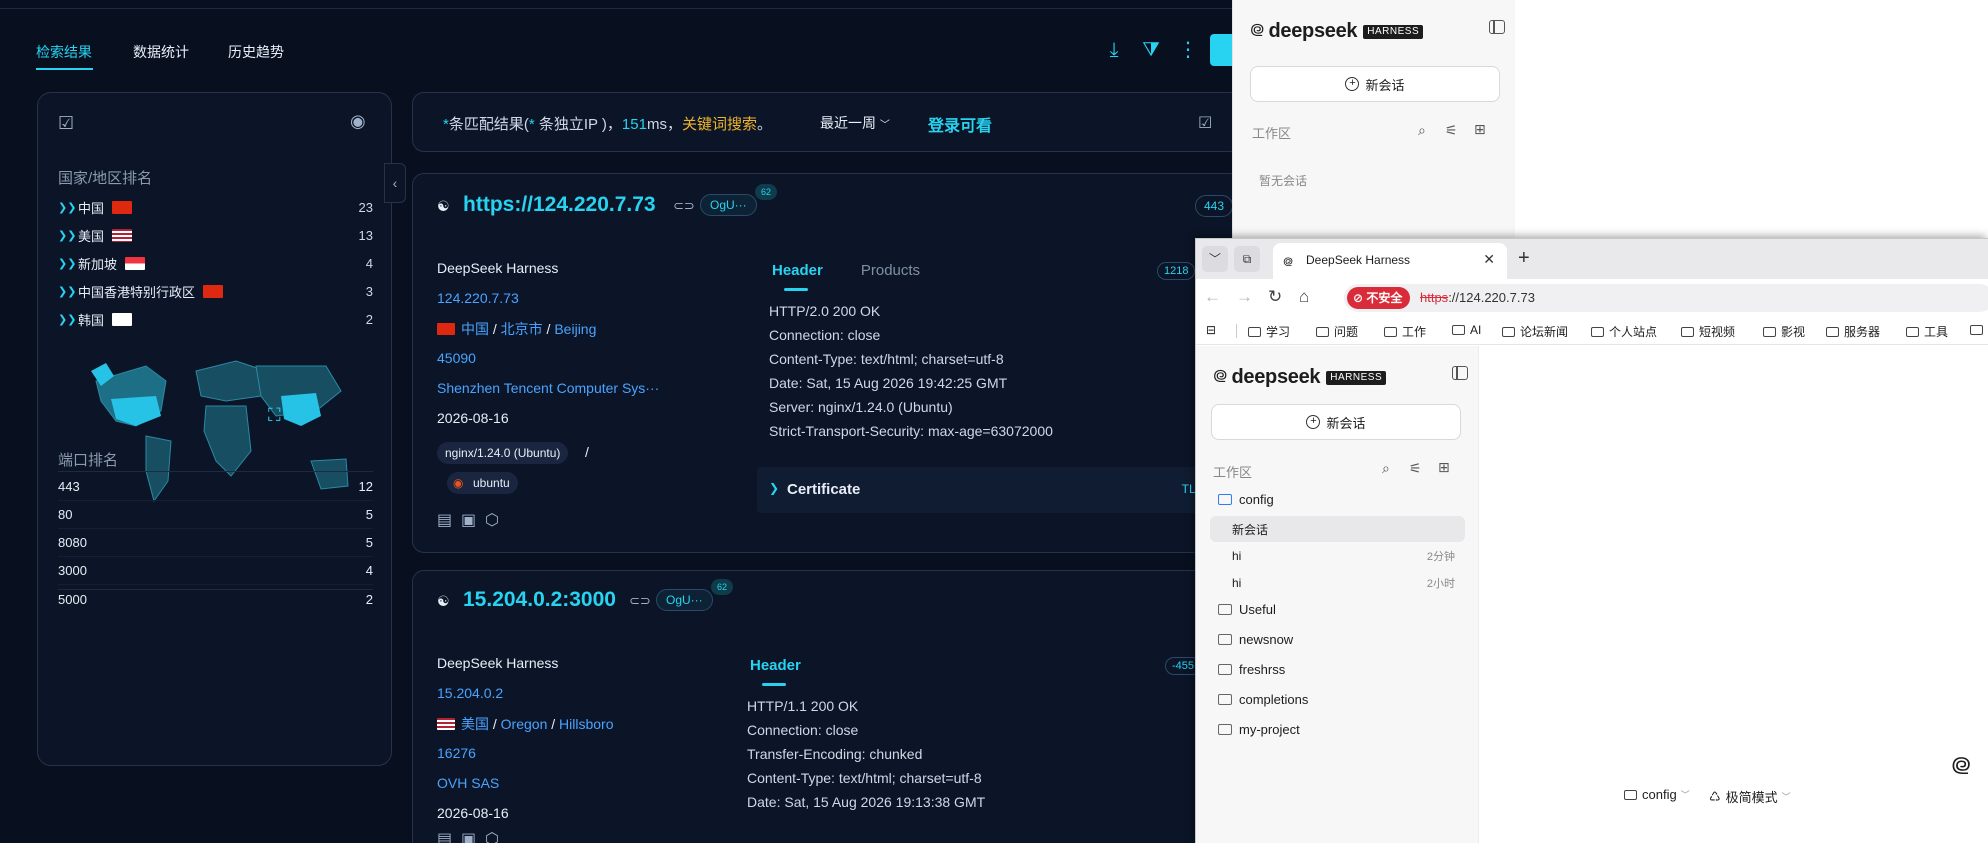  What do you see at coordinates (1535, 331) in the screenshot?
I see `bookmark-folder: 论坛新闻` at bounding box center [1535, 331].